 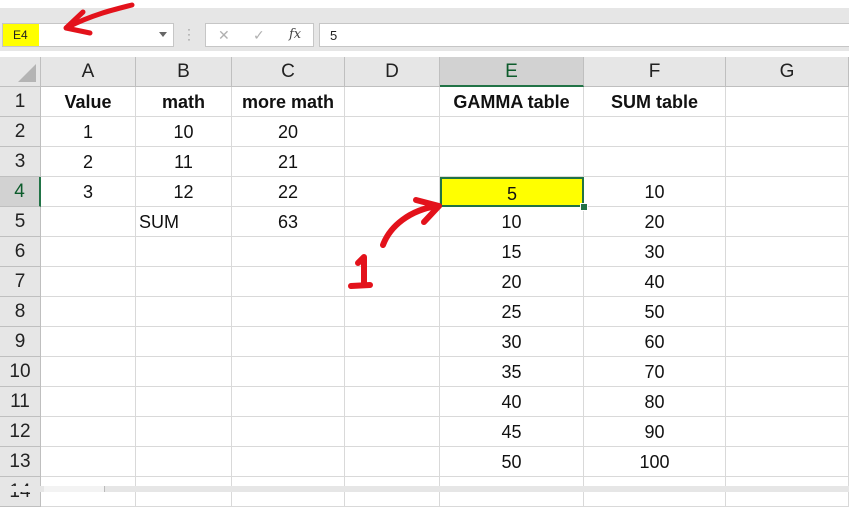 I want to click on cell-d4, so click(x=392, y=192).